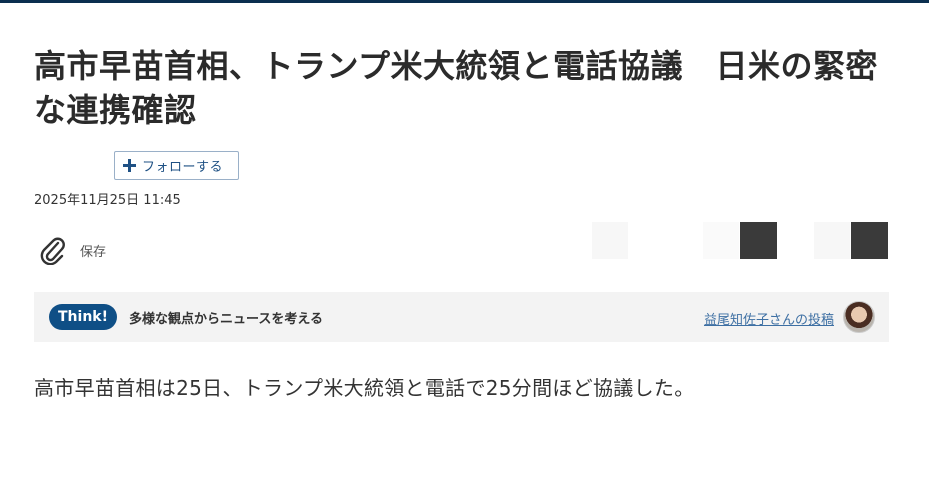 The width and height of the screenshot is (929, 497). What do you see at coordinates (859, 317) in the screenshot?
I see `avatar` at bounding box center [859, 317].